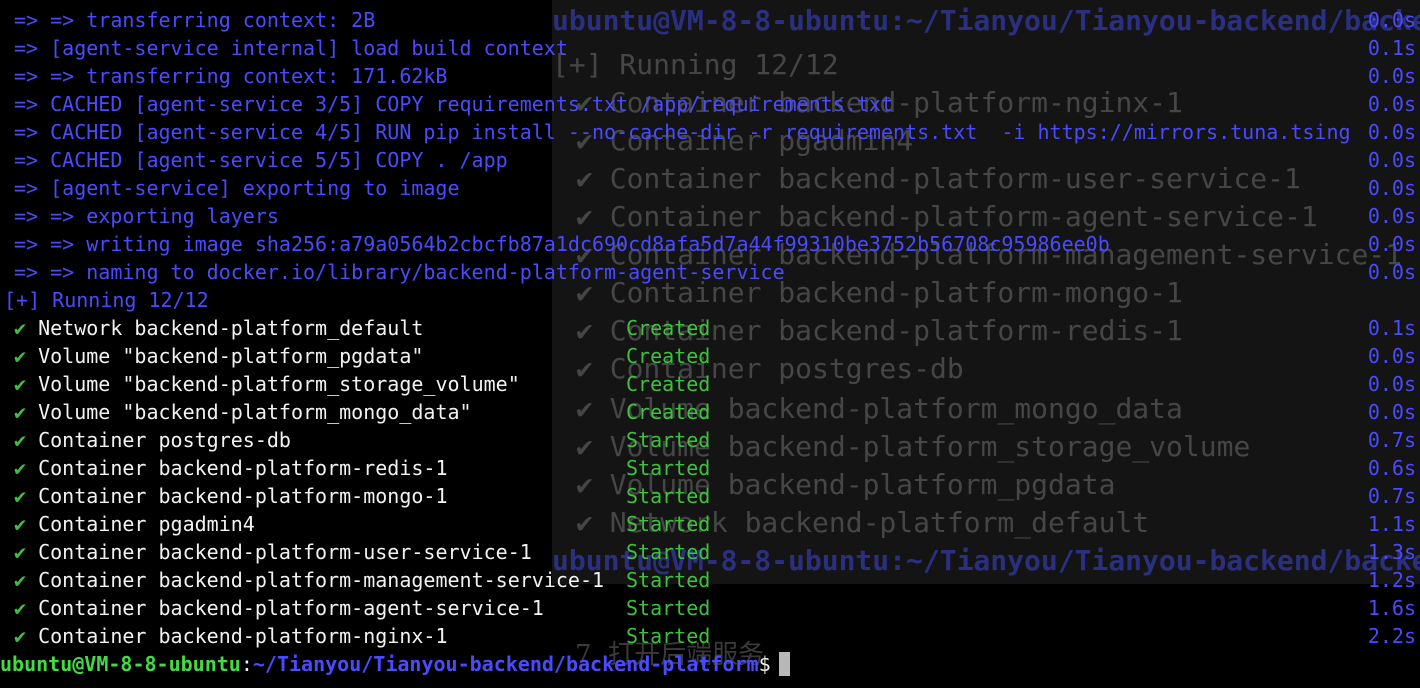 Image resolution: width=1420 pixels, height=688 pixels. Describe the element at coordinates (1391, 552) in the screenshot. I see `resource-time: 1.3s` at that location.